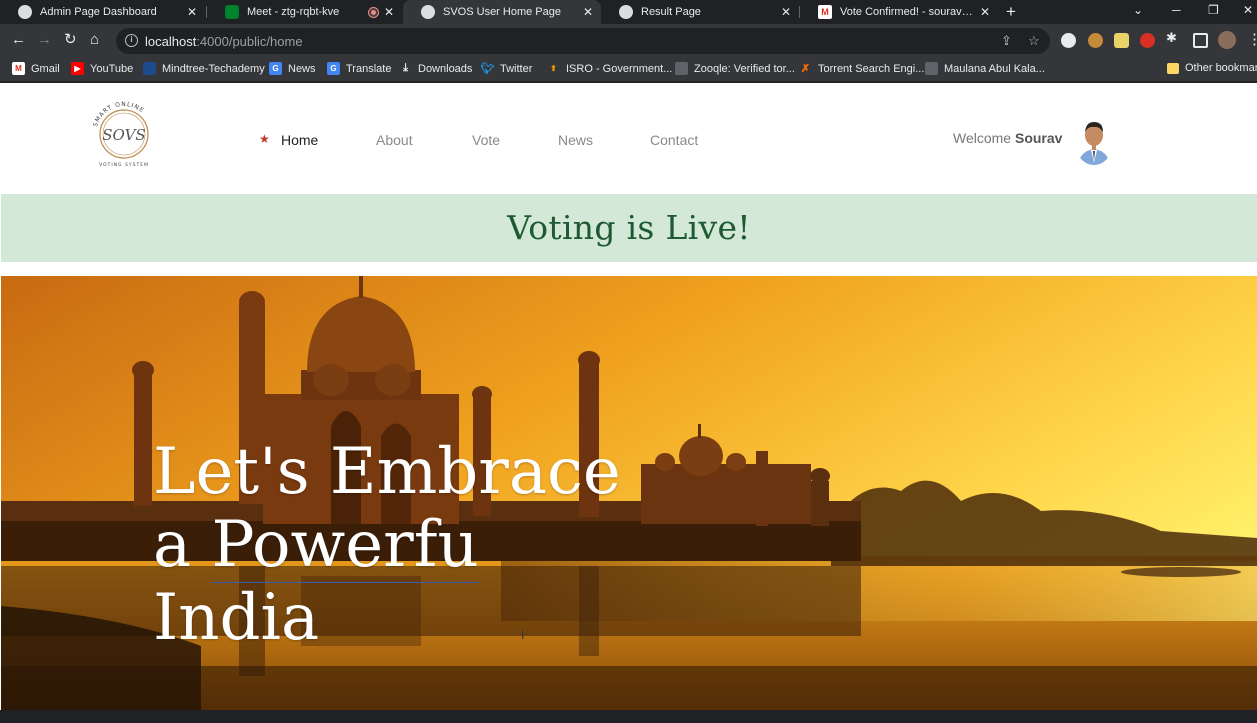  I want to click on bookmark-youtube: ▶ YouTube, so click(102, 68).